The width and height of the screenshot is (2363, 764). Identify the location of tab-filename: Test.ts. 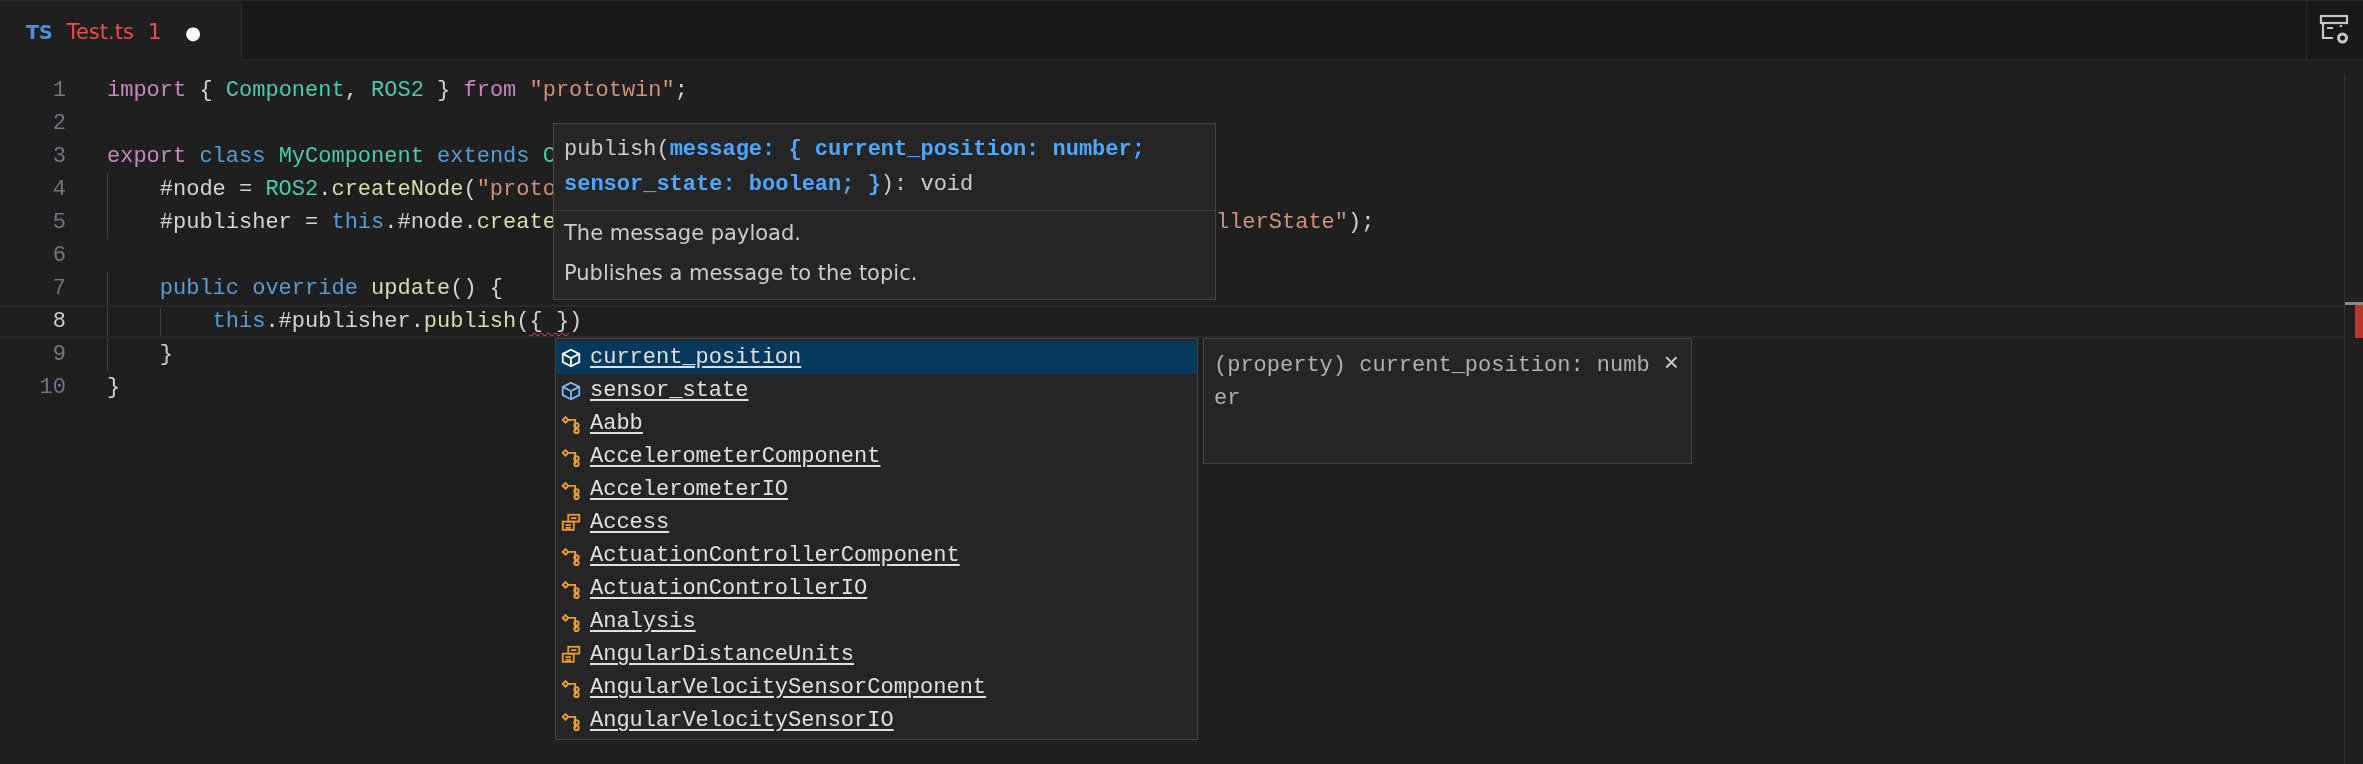
(100, 32).